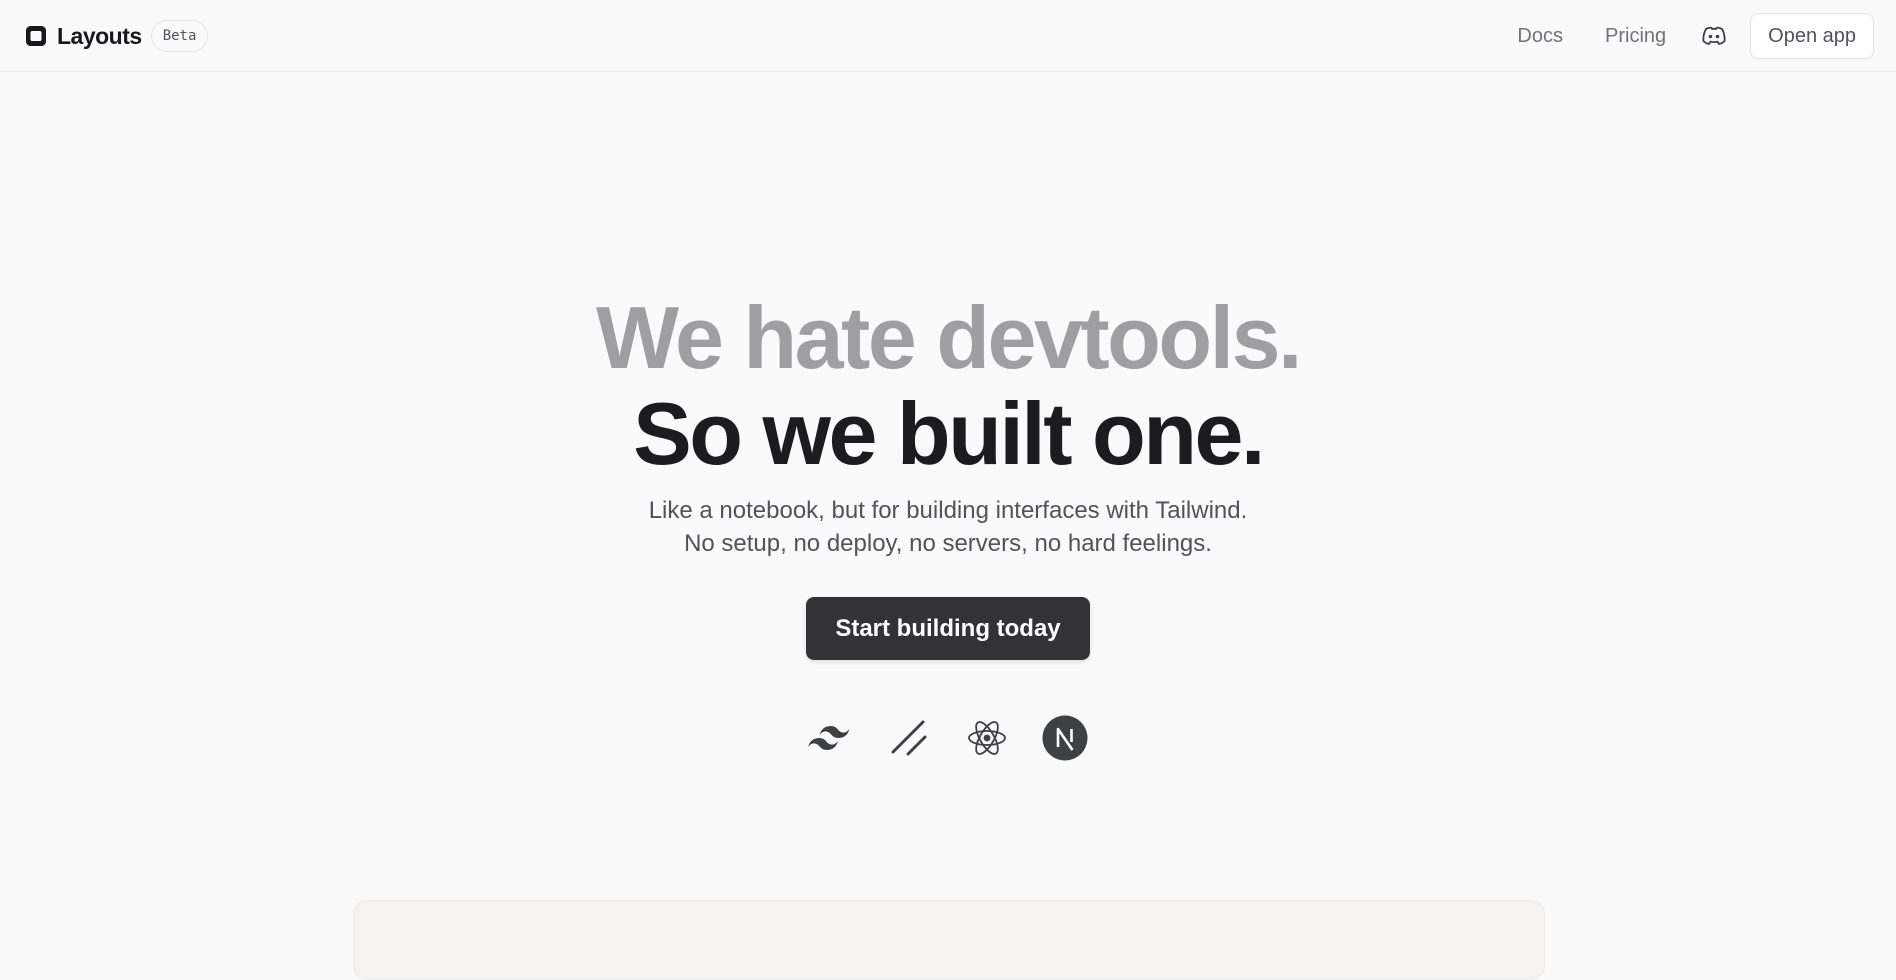 The width and height of the screenshot is (1896, 980). Describe the element at coordinates (1812, 36) in the screenshot. I see `open-app-button: Open app` at that location.